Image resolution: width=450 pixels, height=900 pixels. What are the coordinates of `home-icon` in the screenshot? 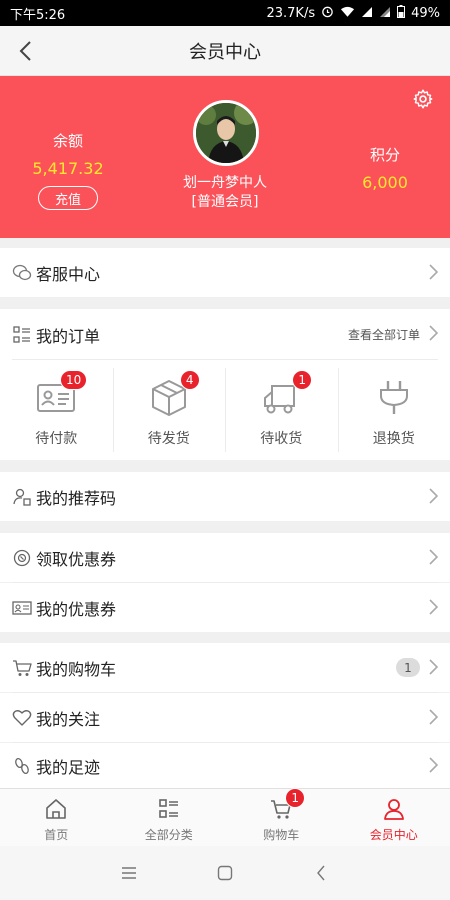 It's located at (56, 809).